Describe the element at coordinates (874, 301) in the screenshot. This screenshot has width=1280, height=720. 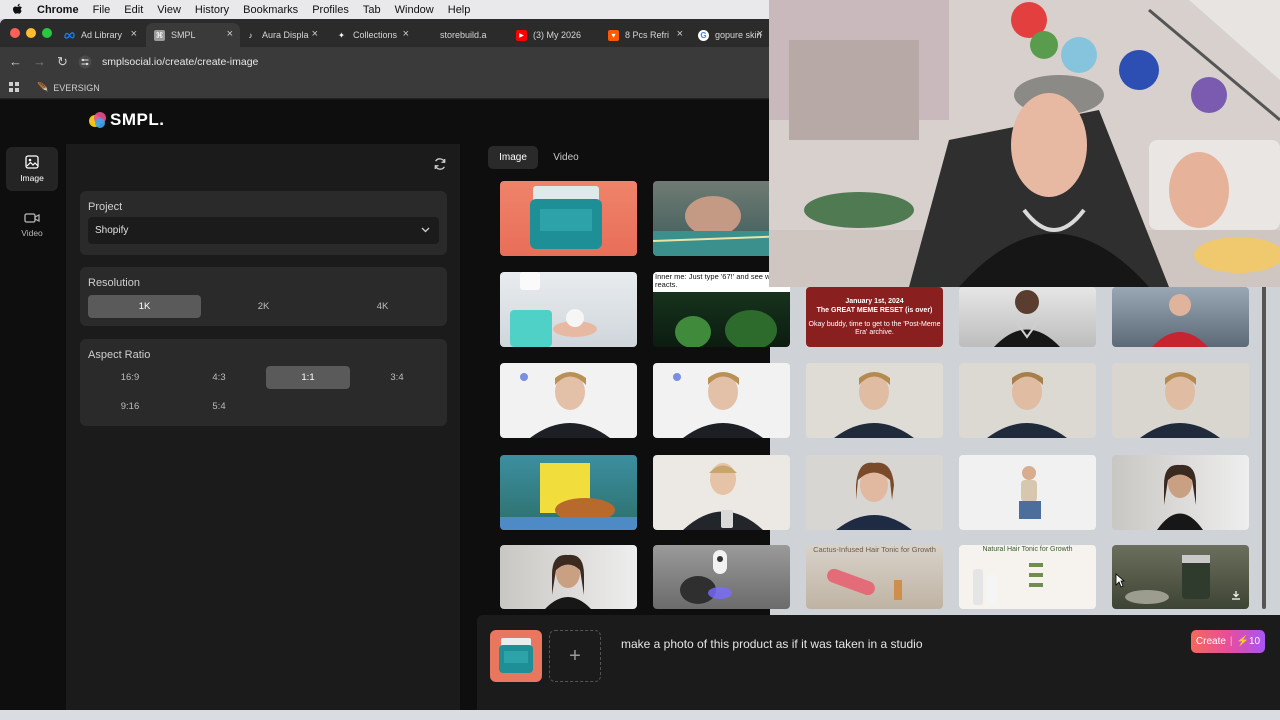
I see `meme-date: January 1st, 2024` at that location.